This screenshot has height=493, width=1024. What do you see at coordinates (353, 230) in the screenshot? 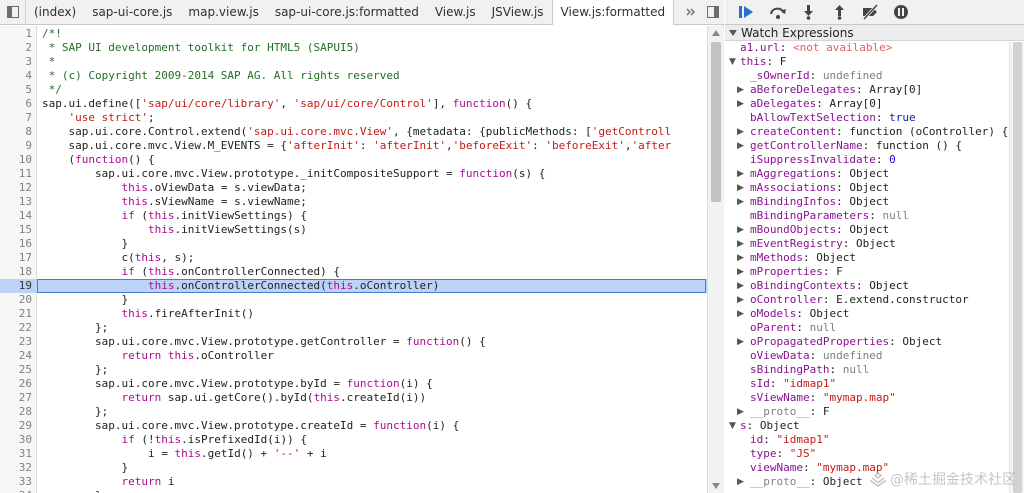
I see `code-line: 15 this.initViewSettings(s)` at bounding box center [353, 230].